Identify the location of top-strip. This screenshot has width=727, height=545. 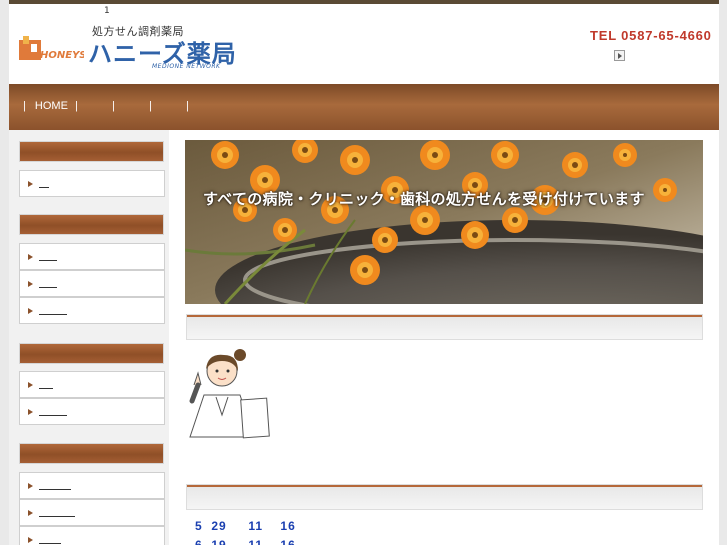
(363, 2).